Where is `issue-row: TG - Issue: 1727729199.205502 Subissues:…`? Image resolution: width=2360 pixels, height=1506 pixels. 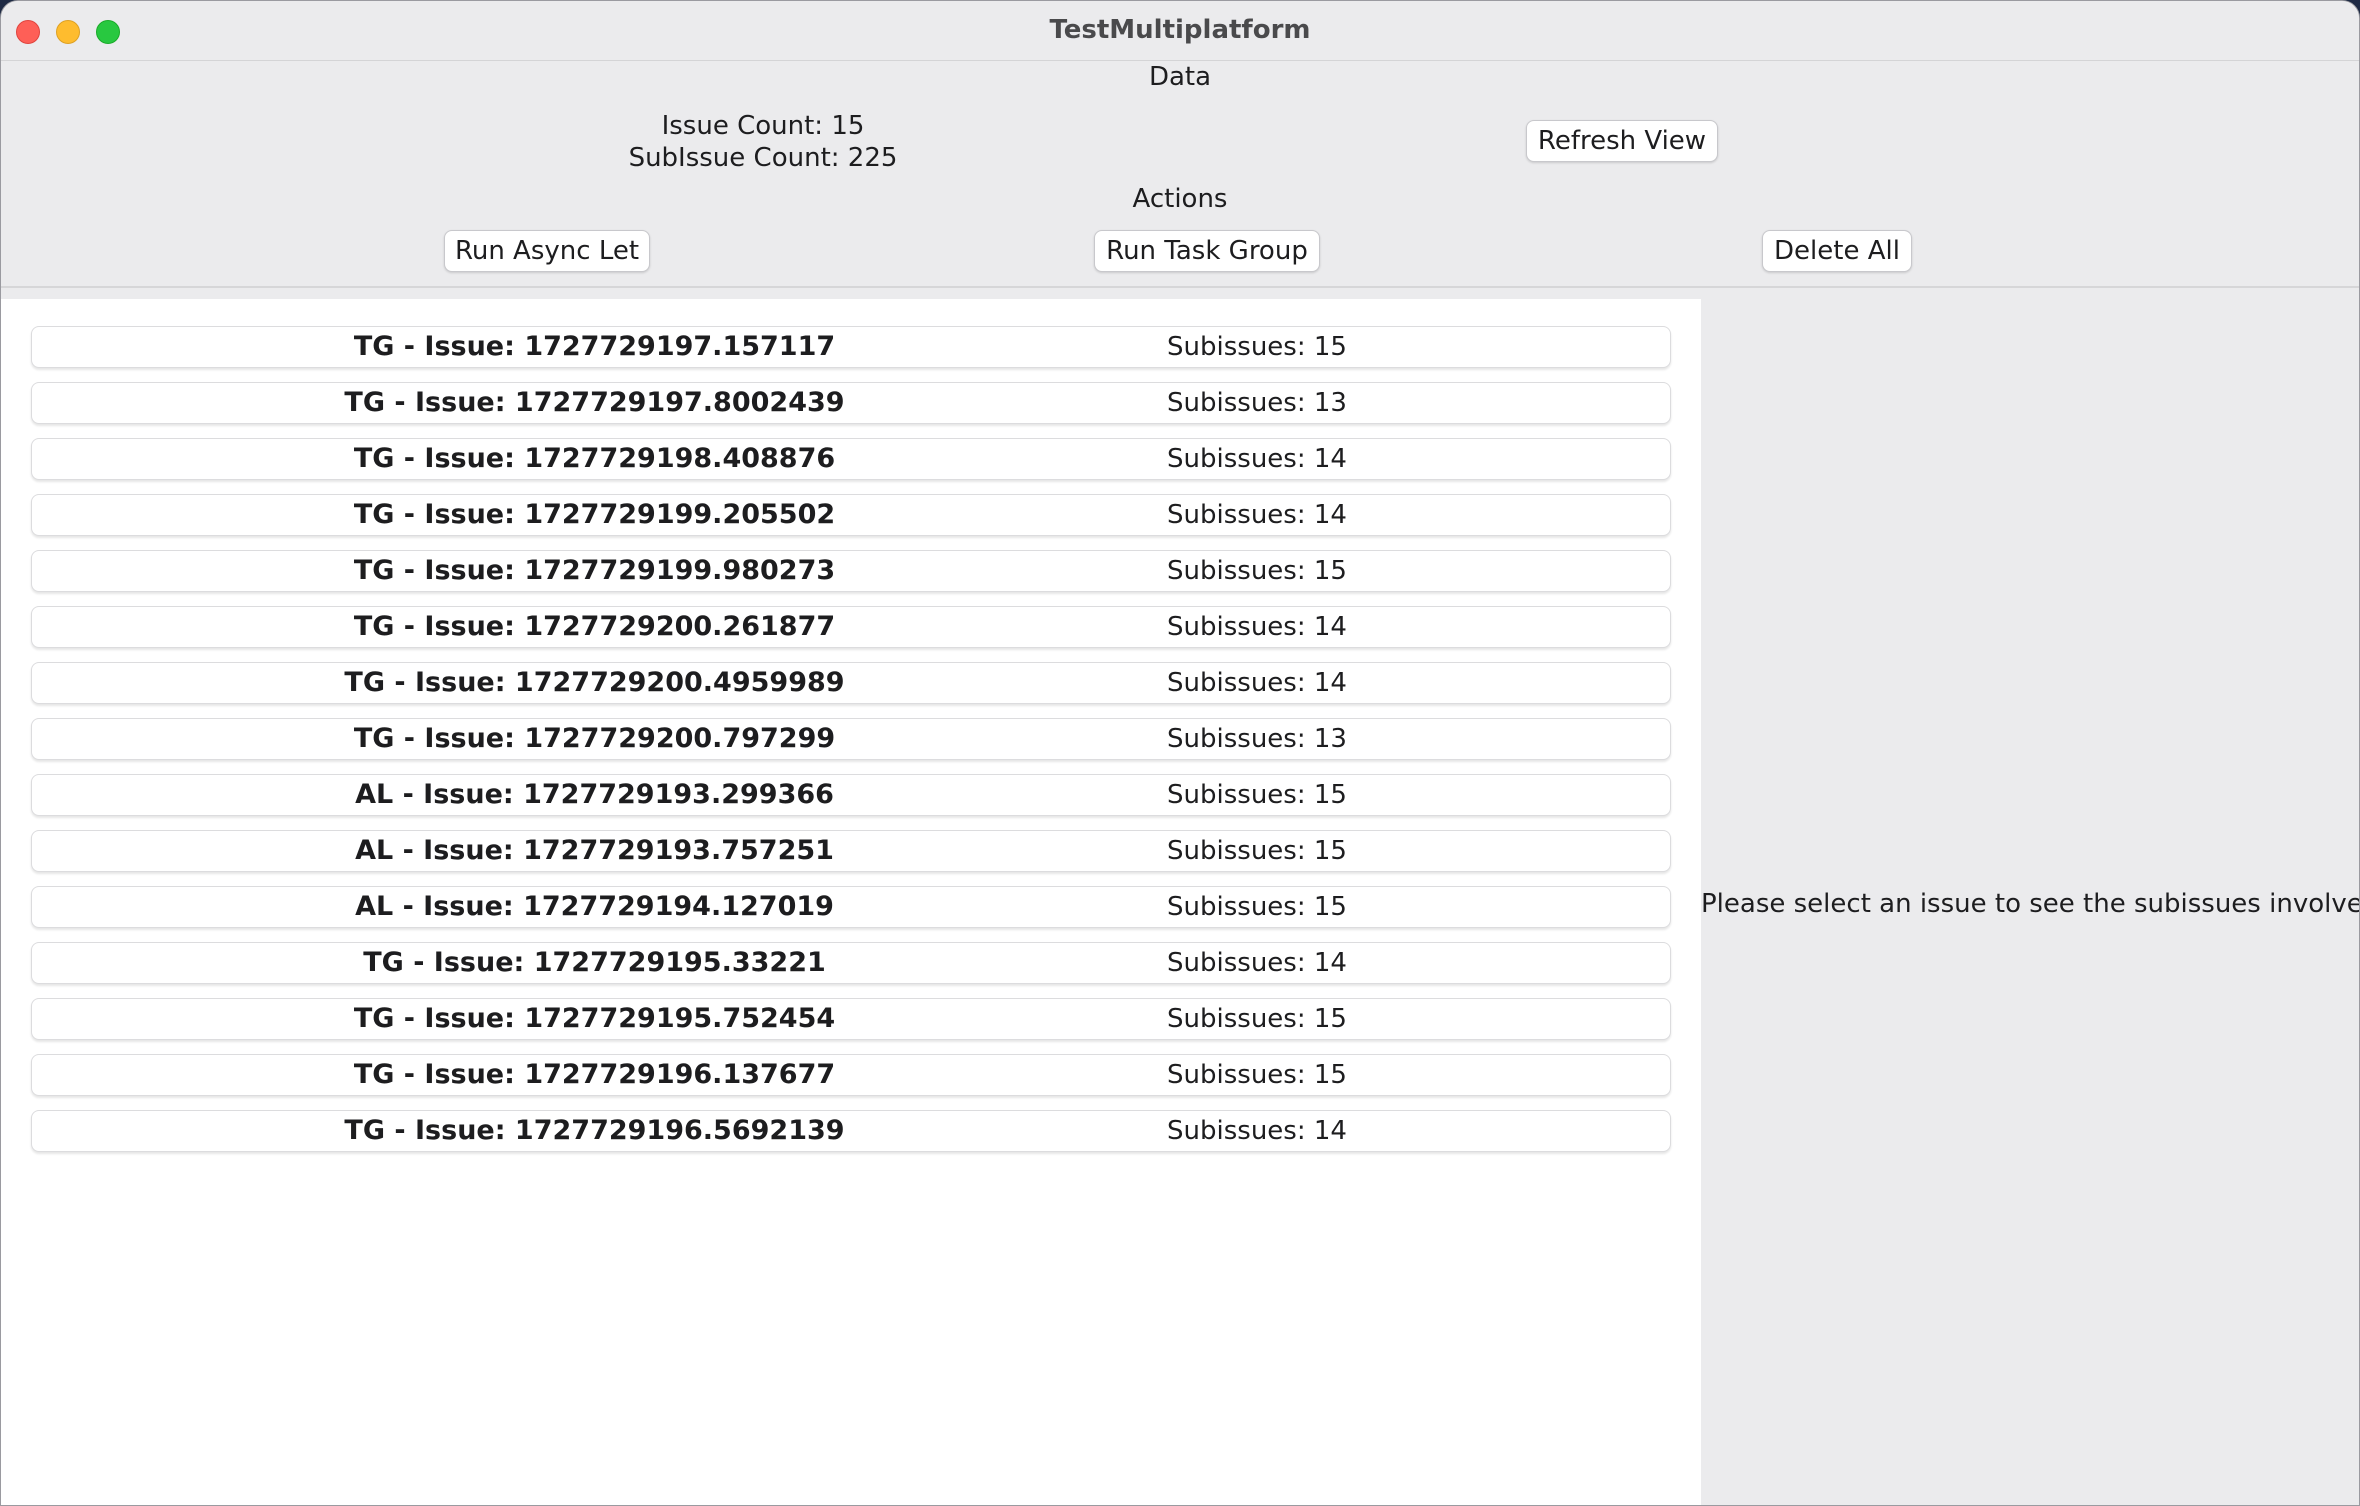
issue-row: TG - Issue: 1727729199.205502 Subissues:… is located at coordinates (851, 515).